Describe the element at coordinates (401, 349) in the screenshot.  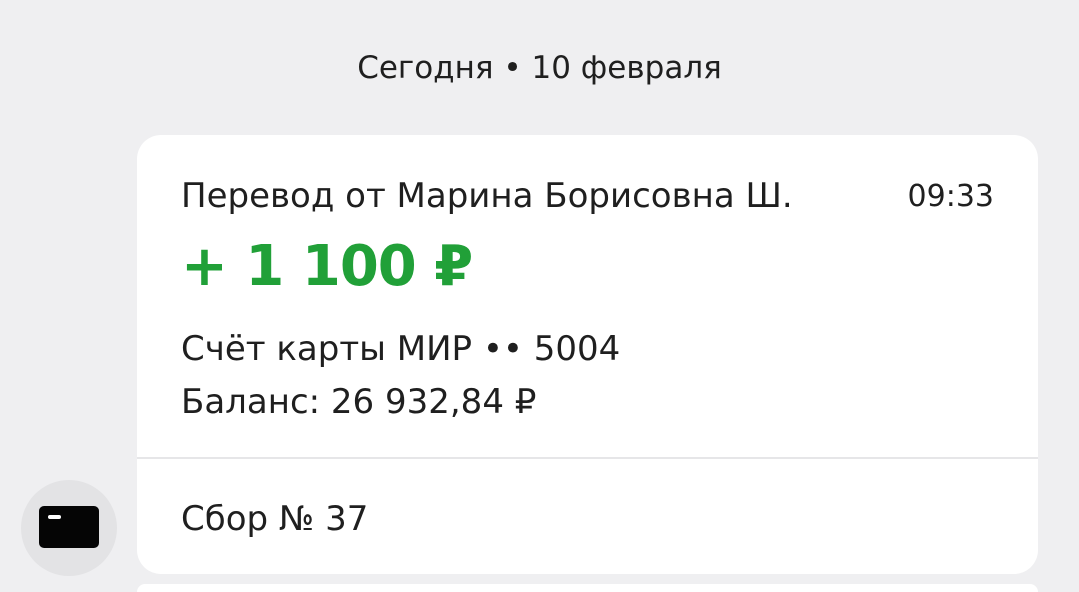
I see `card-account: Счёт карты МИР •• 5004` at that location.